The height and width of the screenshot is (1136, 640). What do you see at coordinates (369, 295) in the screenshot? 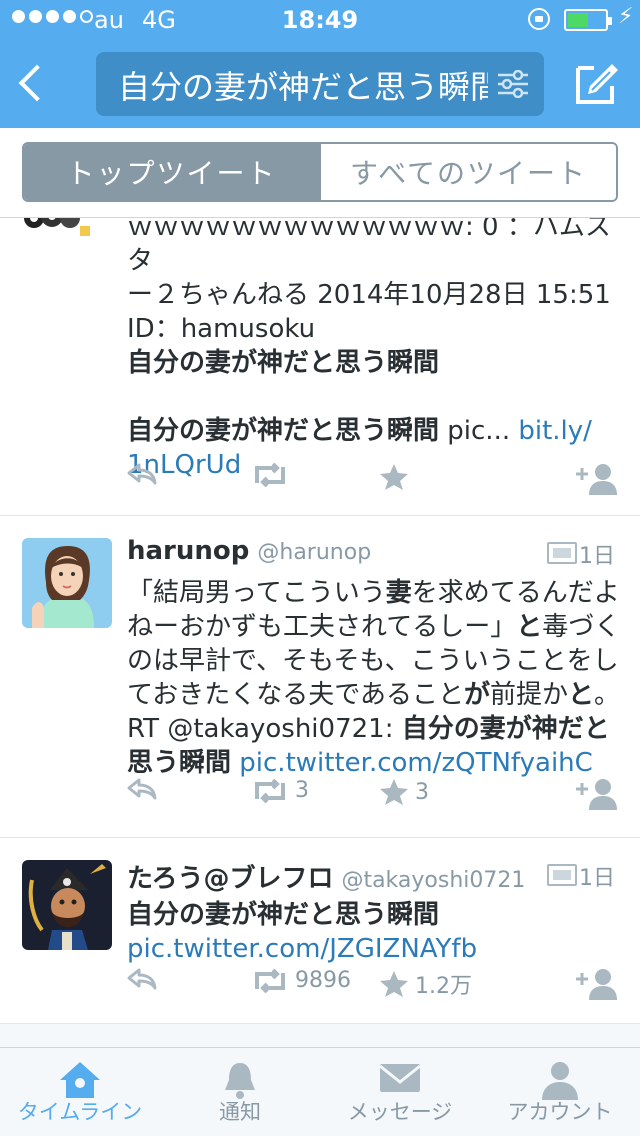
I see `tweet-text-line: ー２ちゃんねる 2014年10月28日 15:51` at bounding box center [369, 295].